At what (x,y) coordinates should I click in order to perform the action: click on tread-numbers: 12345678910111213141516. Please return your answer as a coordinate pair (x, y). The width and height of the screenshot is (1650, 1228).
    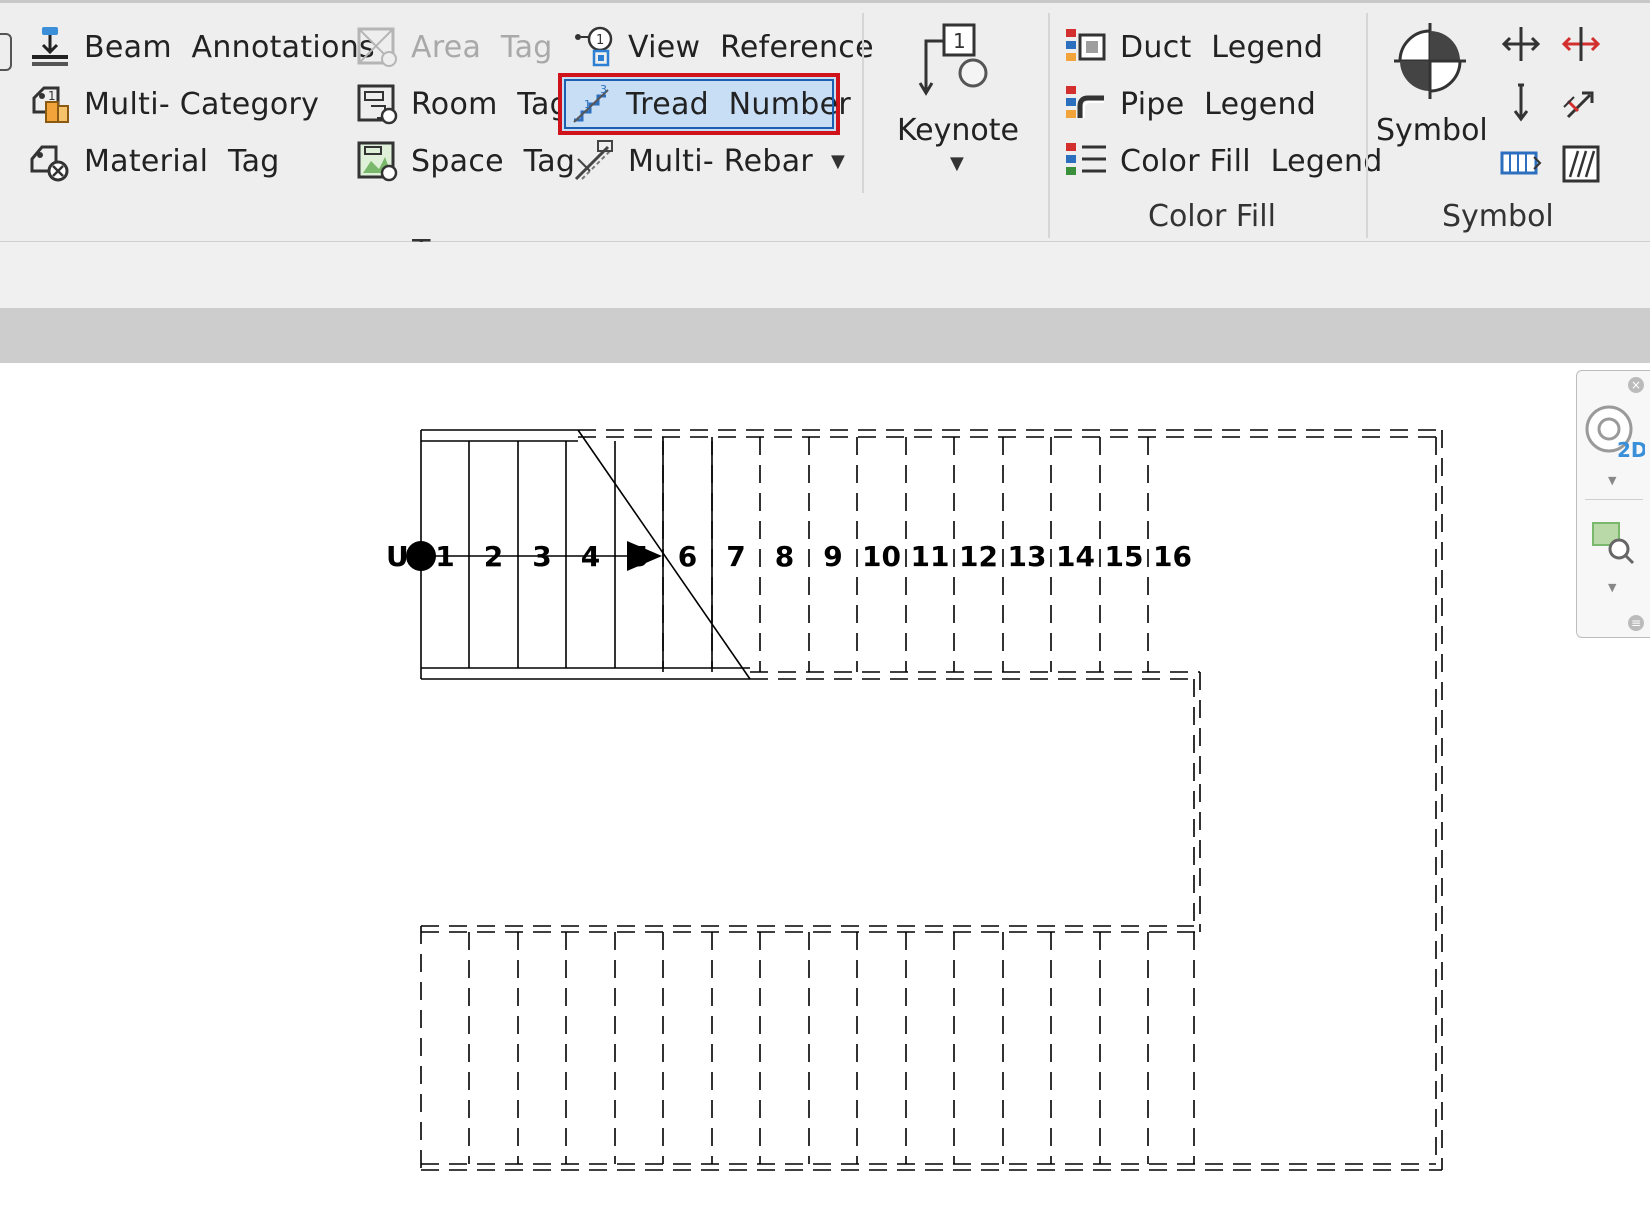
    Looking at the image, I should click on (813, 556).